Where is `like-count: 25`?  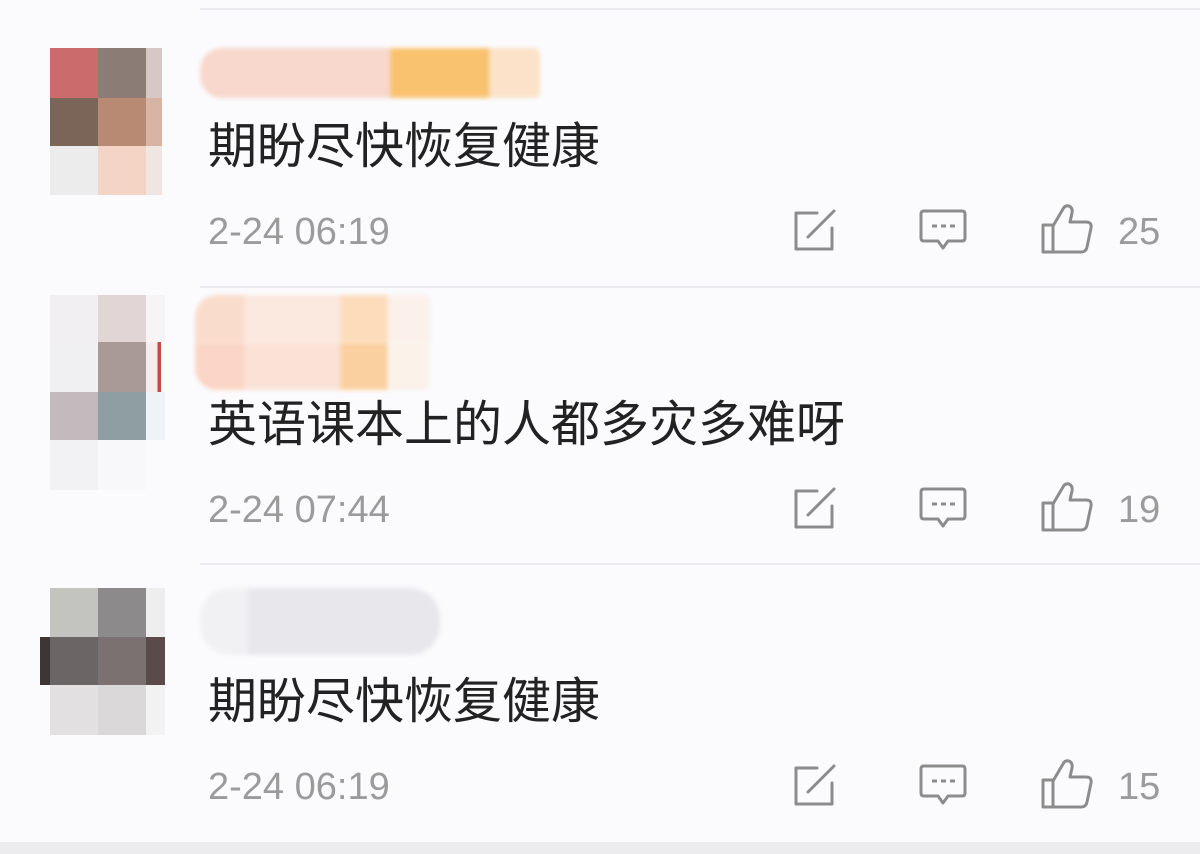 like-count: 25 is located at coordinates (1139, 232).